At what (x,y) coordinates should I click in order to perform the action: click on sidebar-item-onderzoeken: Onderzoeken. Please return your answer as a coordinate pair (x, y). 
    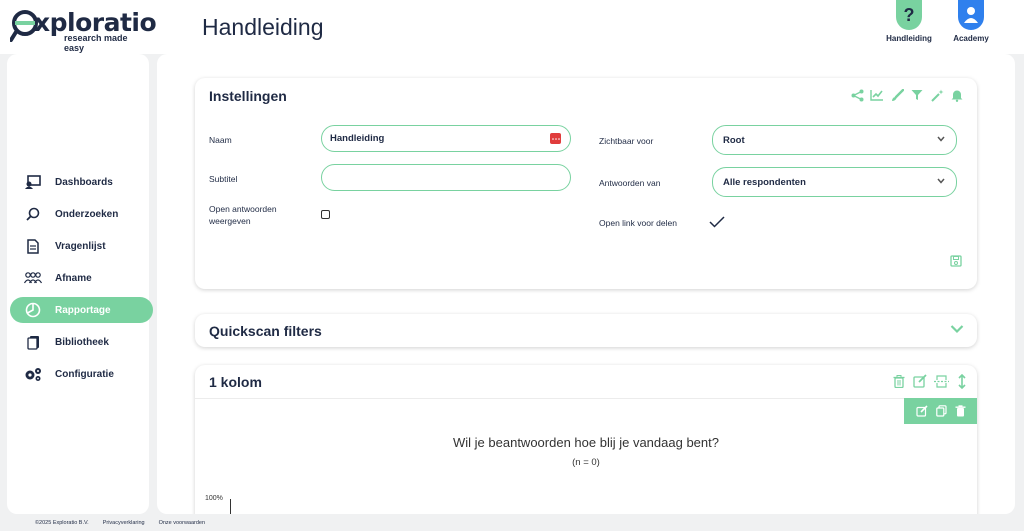
    Looking at the image, I should click on (81, 214).